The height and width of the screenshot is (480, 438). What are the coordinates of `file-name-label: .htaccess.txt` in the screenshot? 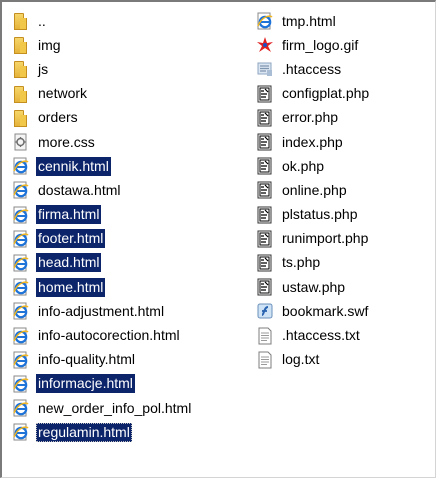 It's located at (321, 335).